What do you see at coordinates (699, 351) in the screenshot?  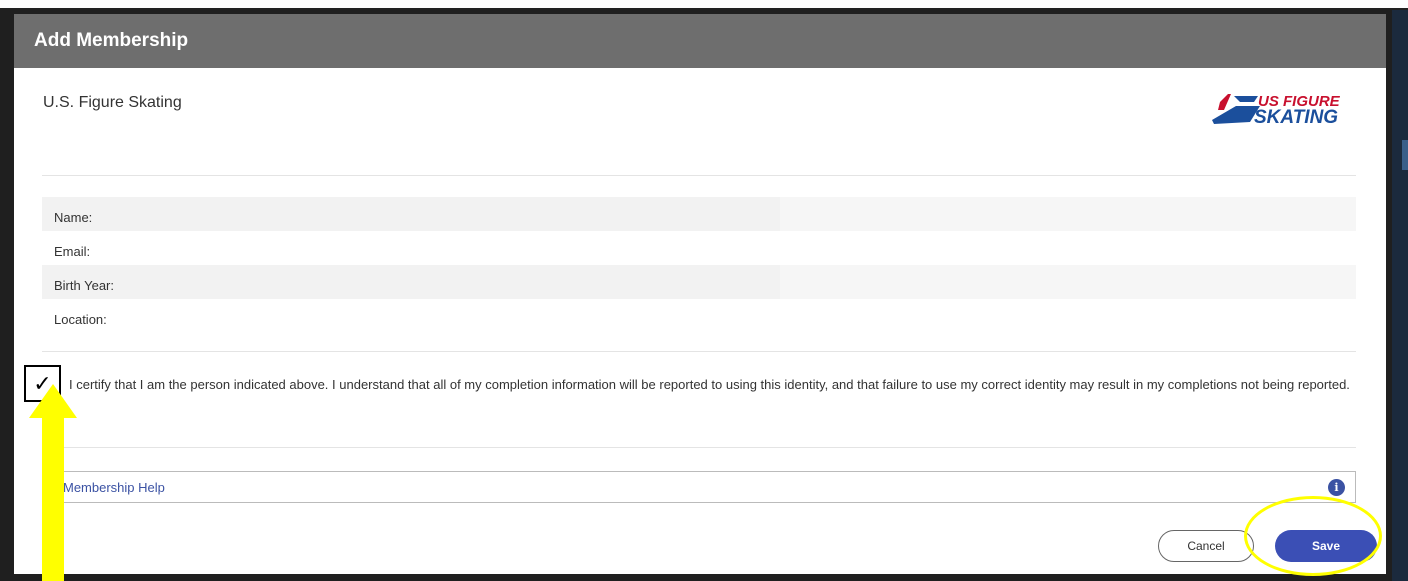 I see `divider-middle` at bounding box center [699, 351].